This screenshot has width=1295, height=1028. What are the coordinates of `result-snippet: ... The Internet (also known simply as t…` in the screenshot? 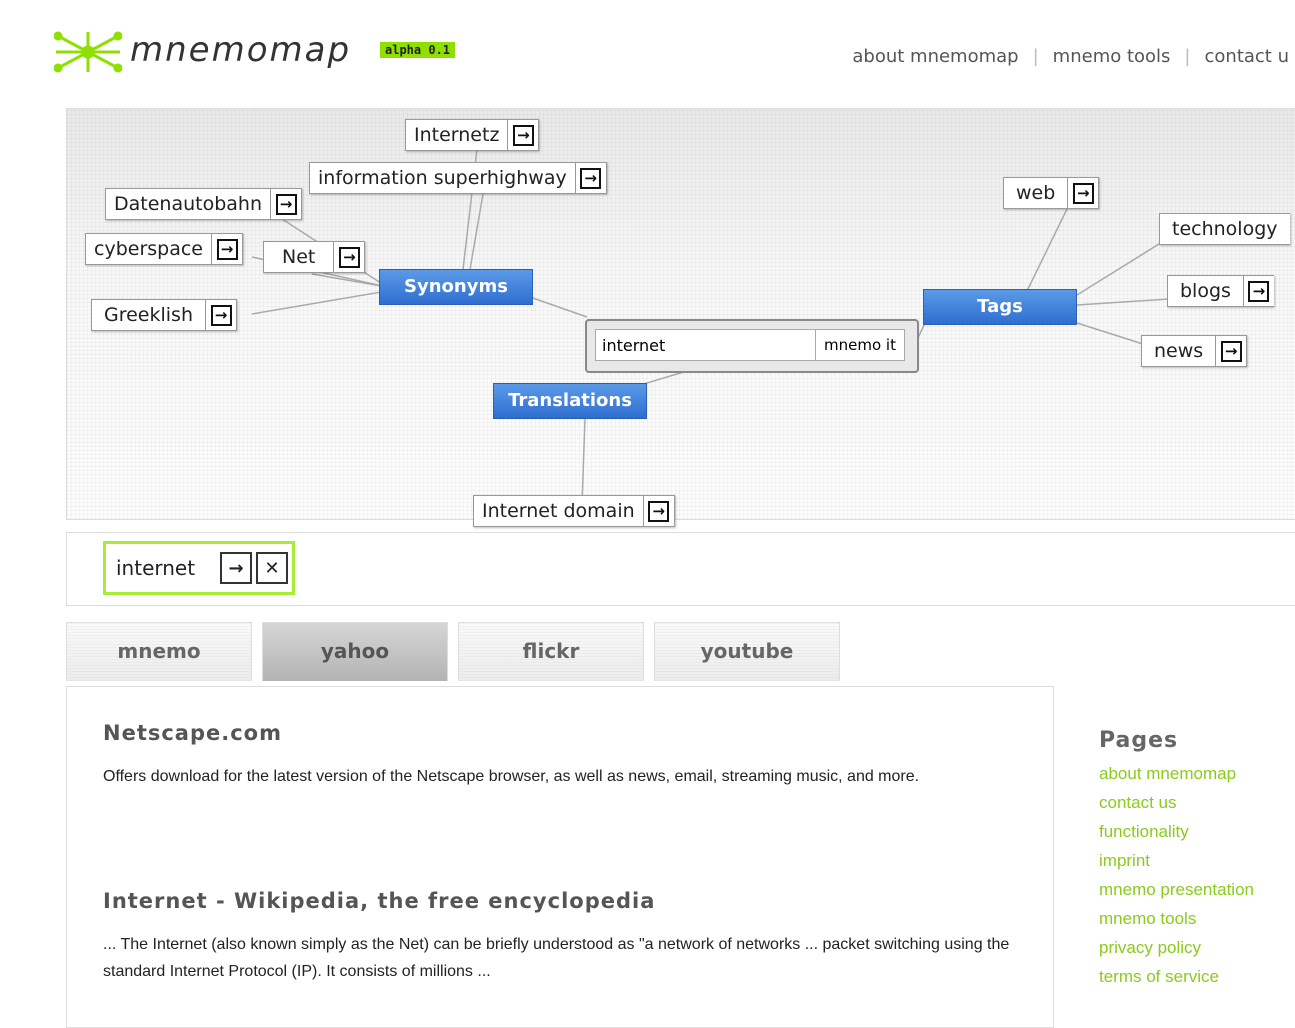 It's located at (556, 958).